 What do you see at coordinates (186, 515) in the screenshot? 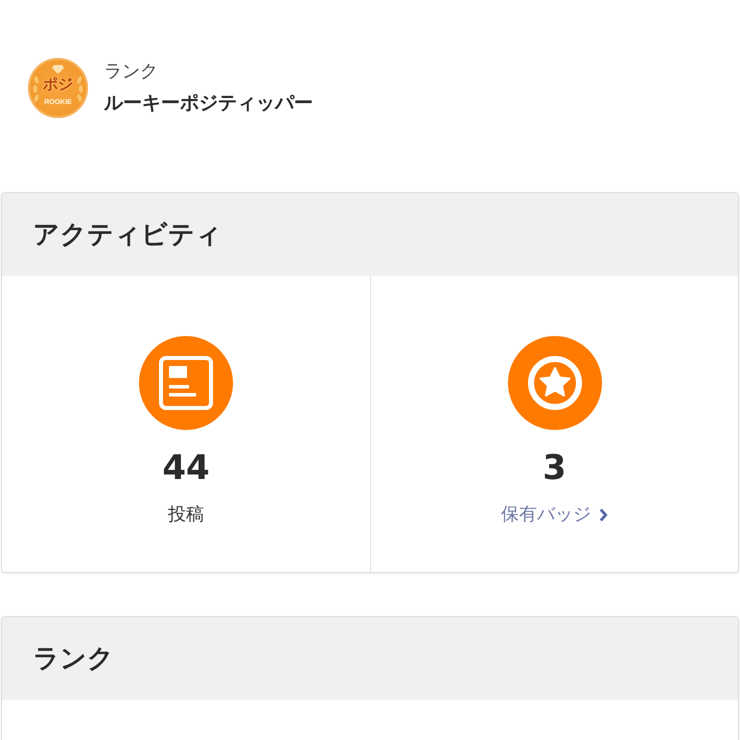
I see `stat-label: 投稿` at bounding box center [186, 515].